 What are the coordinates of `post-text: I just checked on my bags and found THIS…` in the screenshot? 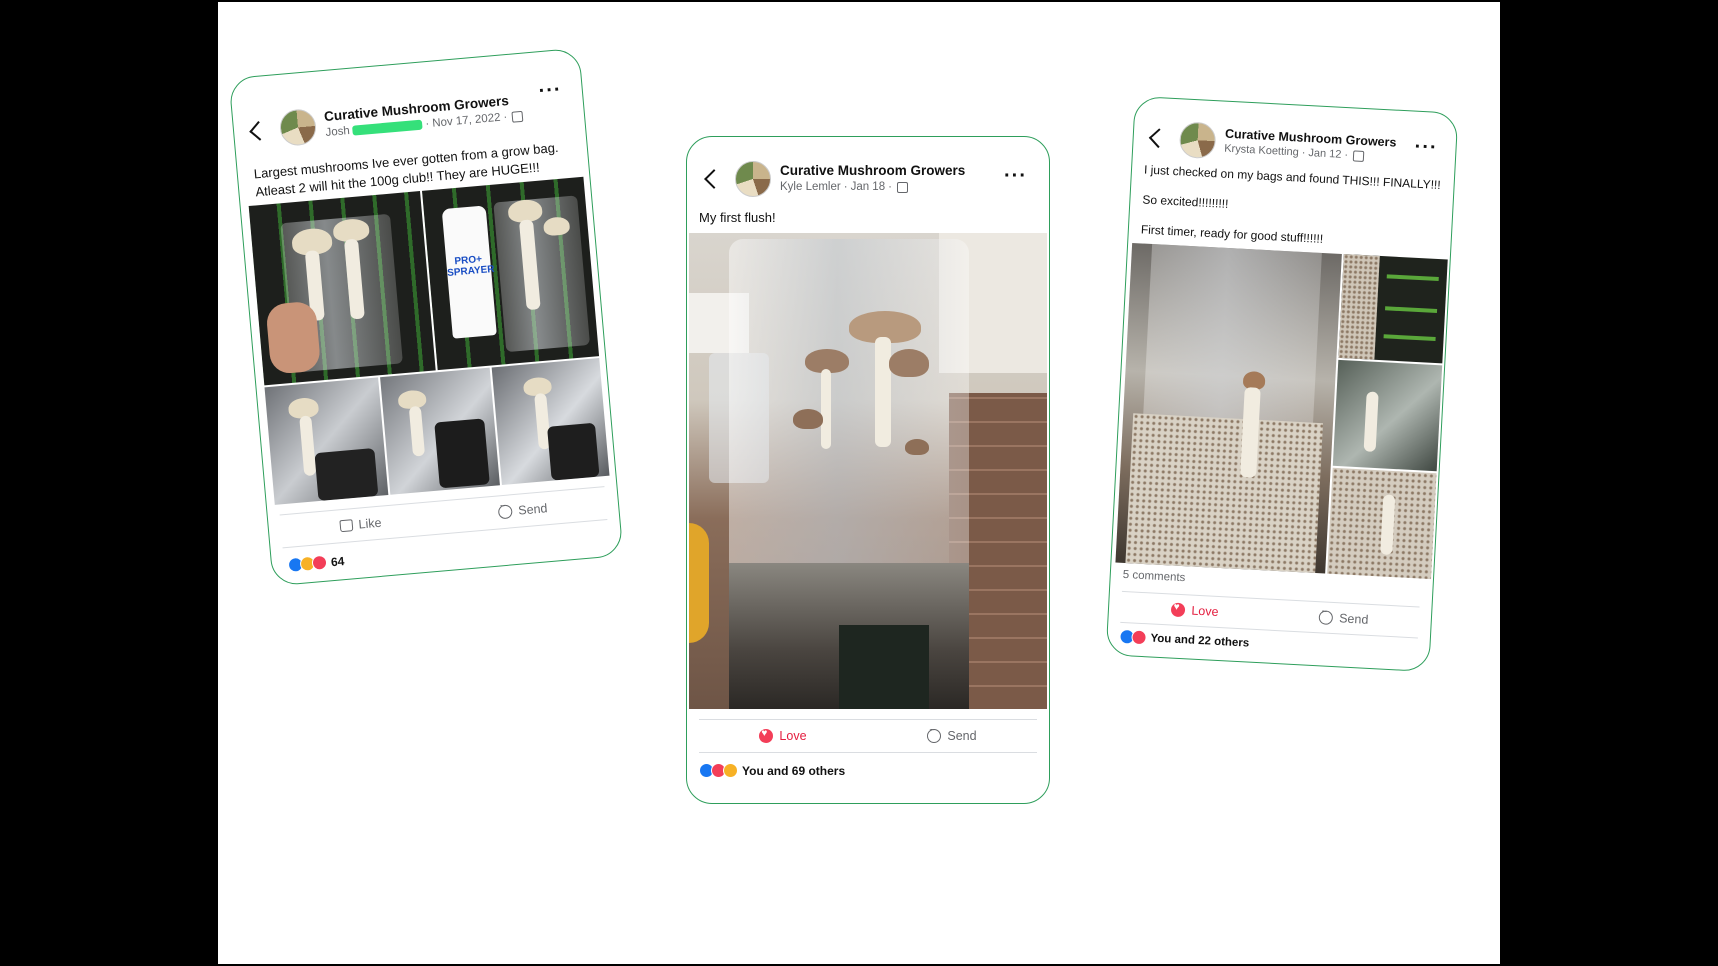 It's located at (1291, 204).